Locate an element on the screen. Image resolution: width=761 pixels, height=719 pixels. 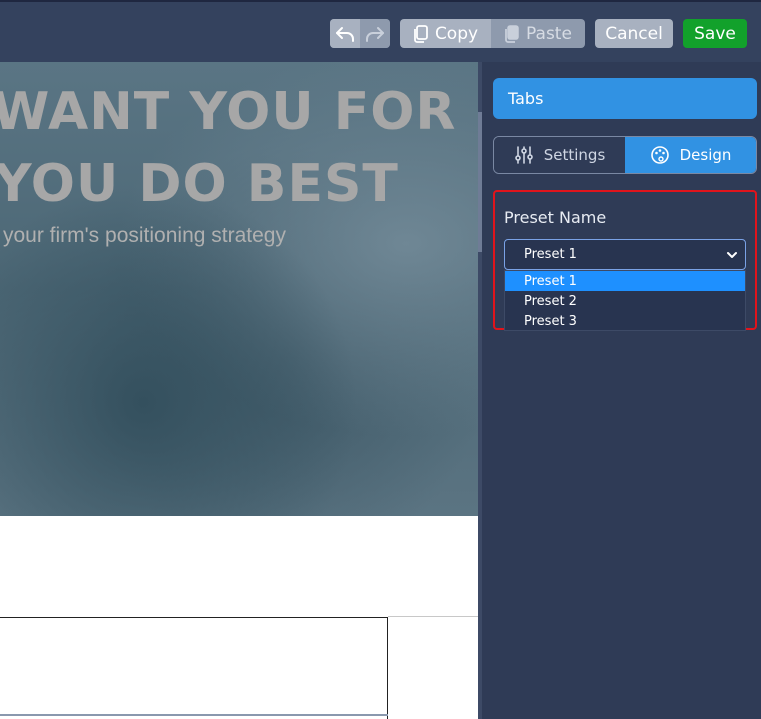
divider-line is located at coordinates (433, 616).